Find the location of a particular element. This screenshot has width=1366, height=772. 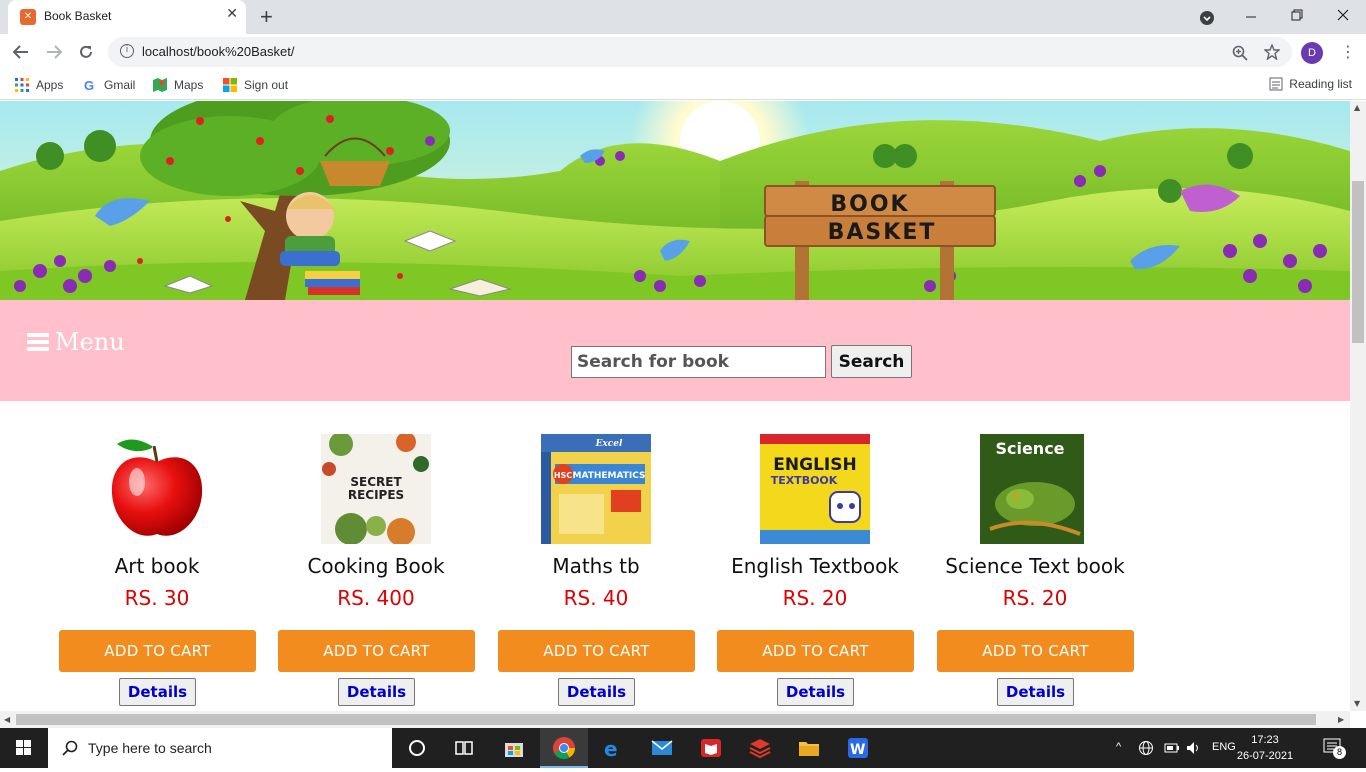

bookmark-star-icon is located at coordinates (1272, 52).